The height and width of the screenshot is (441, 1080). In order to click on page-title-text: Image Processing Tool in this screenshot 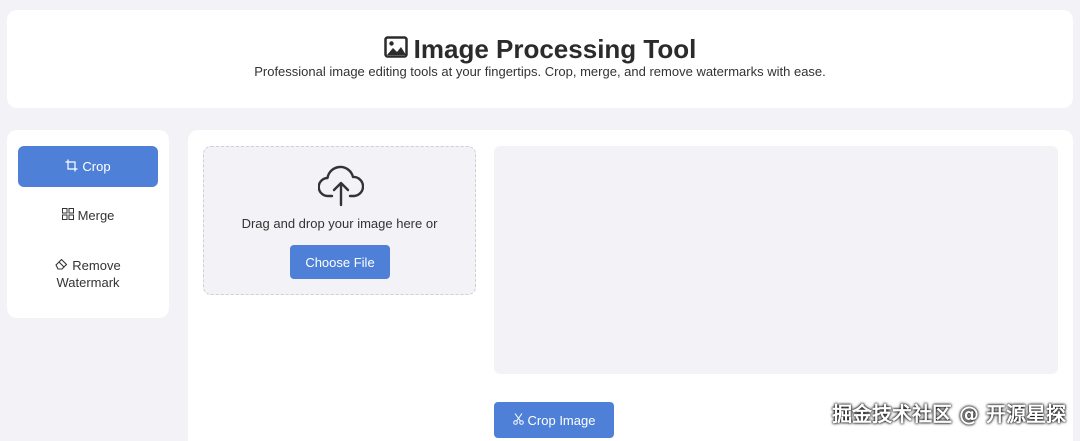, I will do `click(555, 49)`.